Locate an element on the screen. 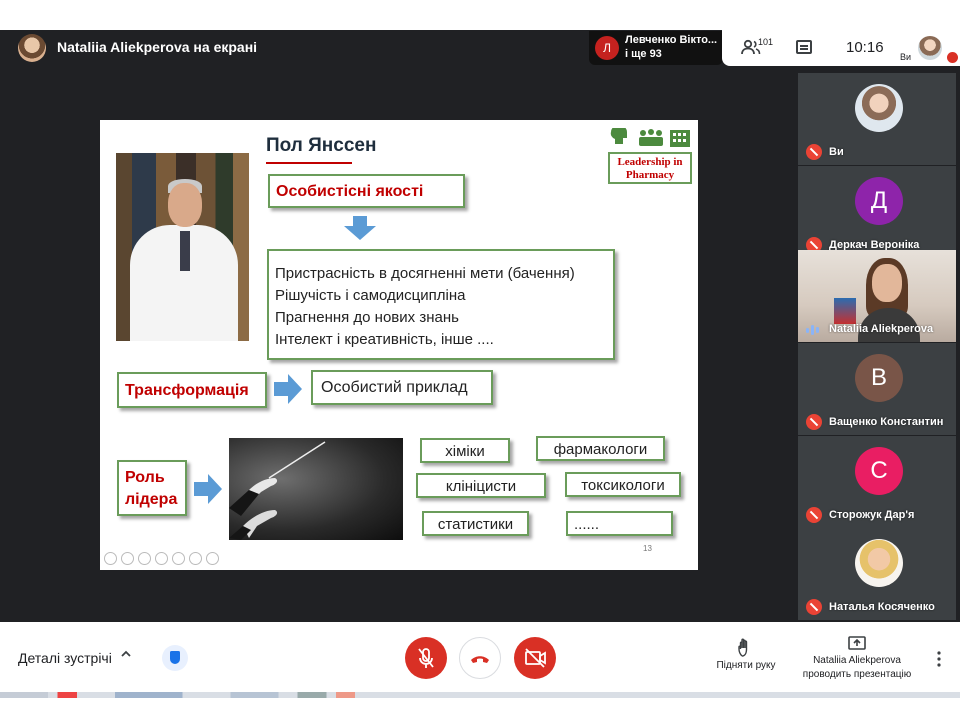 The image size is (960, 720). end-call-icon is located at coordinates (480, 659).